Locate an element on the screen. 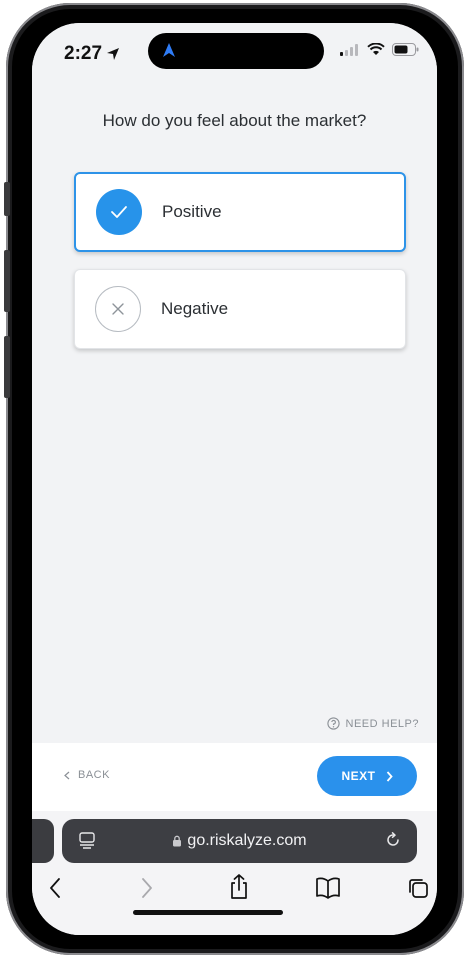  next-button: NEXT is located at coordinates (367, 776).